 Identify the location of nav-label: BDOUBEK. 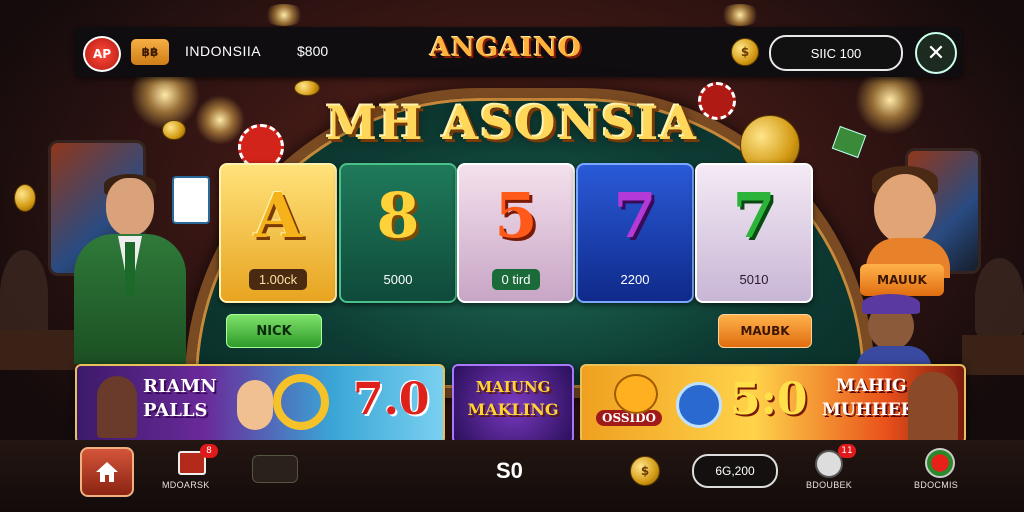
(829, 485).